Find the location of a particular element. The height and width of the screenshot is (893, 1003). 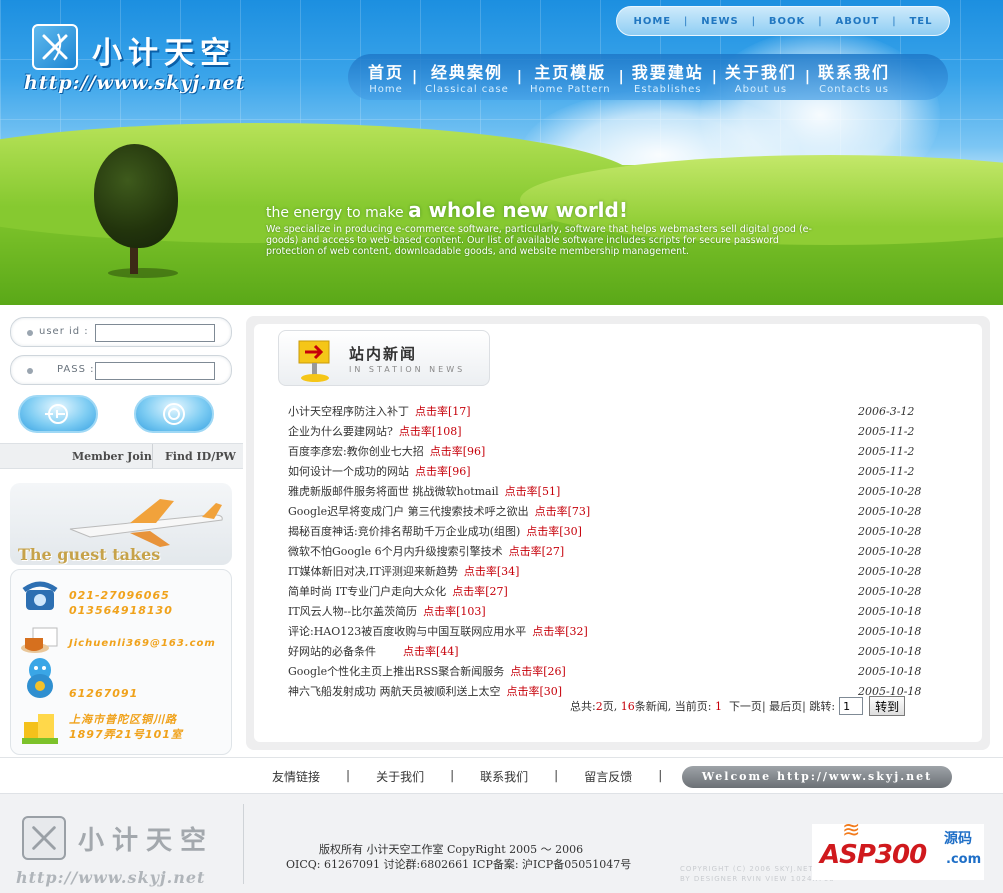

login-button is located at coordinates (58, 414).